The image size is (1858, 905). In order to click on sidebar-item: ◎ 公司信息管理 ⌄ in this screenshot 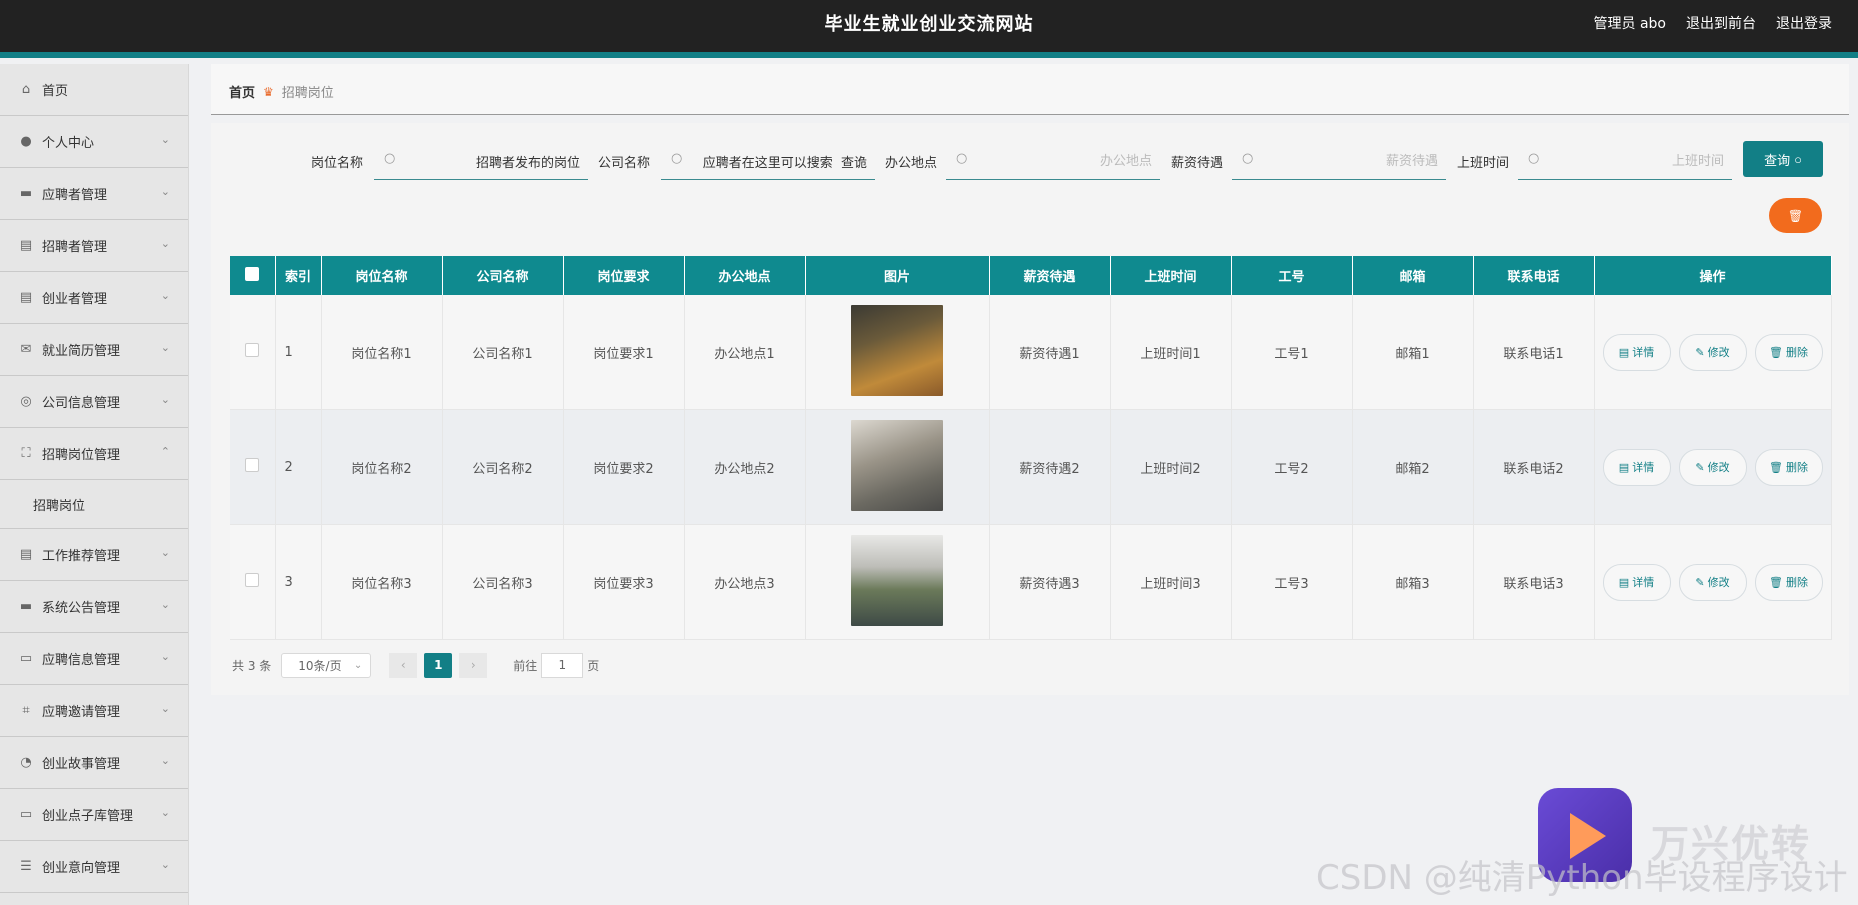, I will do `click(94, 402)`.